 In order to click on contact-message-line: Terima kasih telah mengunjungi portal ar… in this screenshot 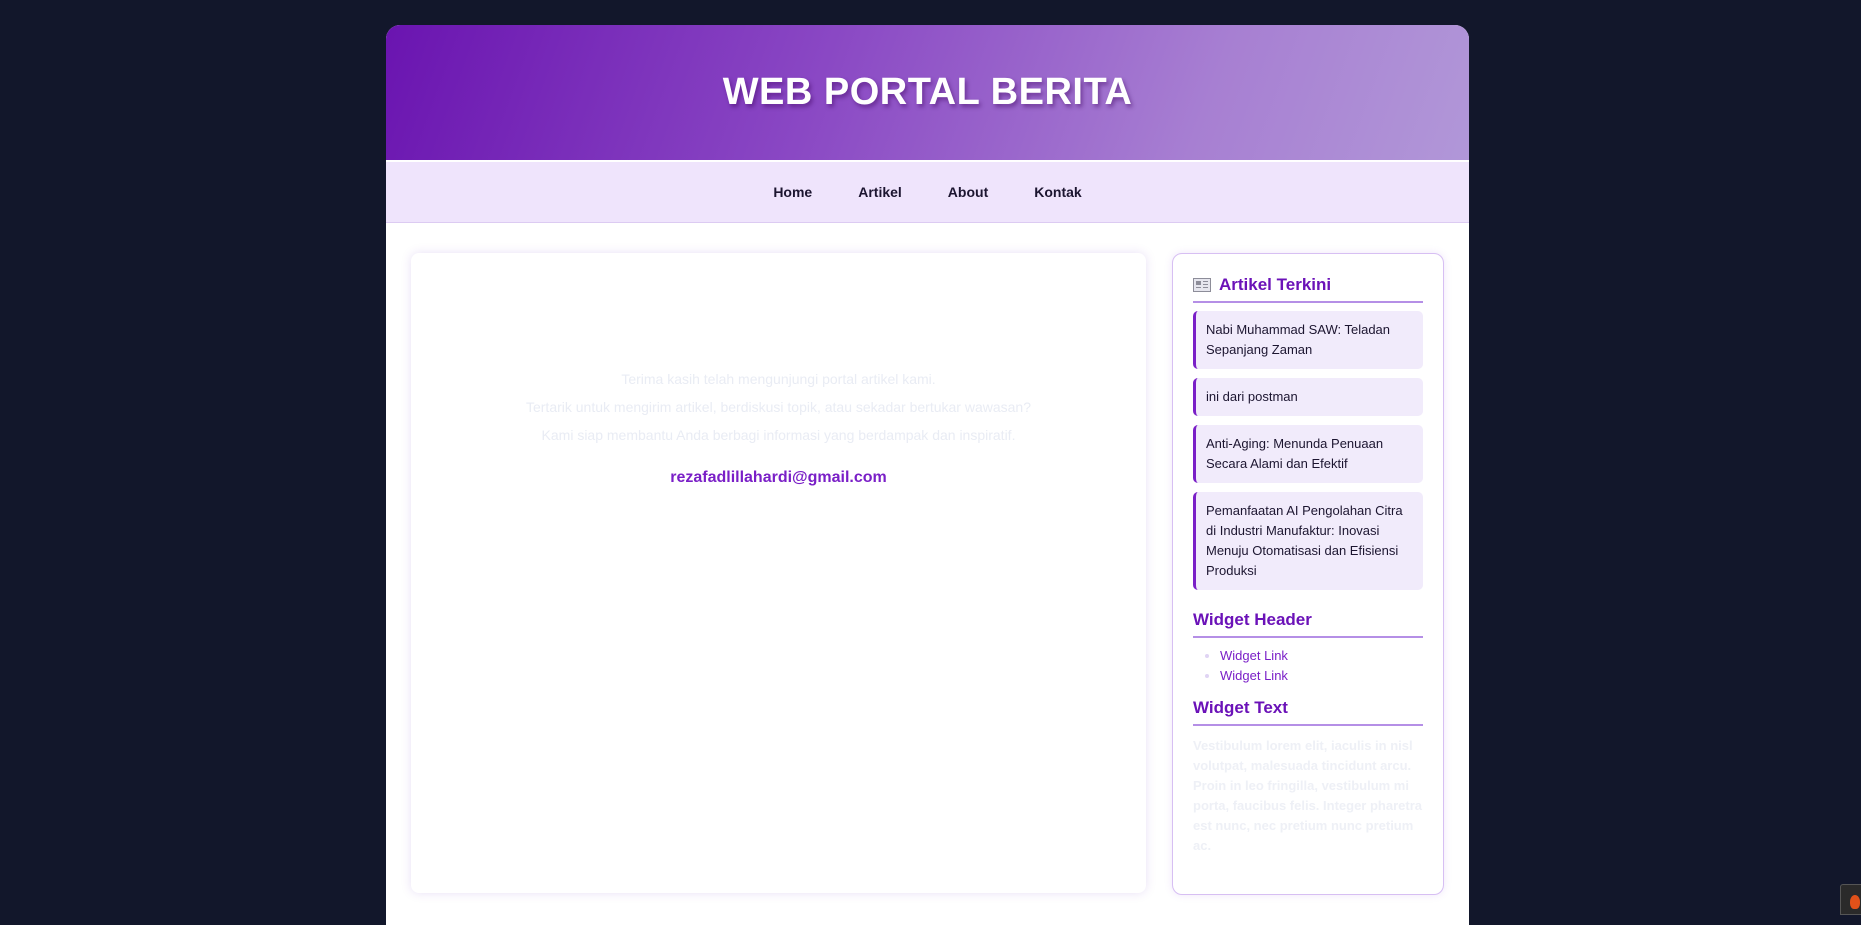, I will do `click(778, 379)`.